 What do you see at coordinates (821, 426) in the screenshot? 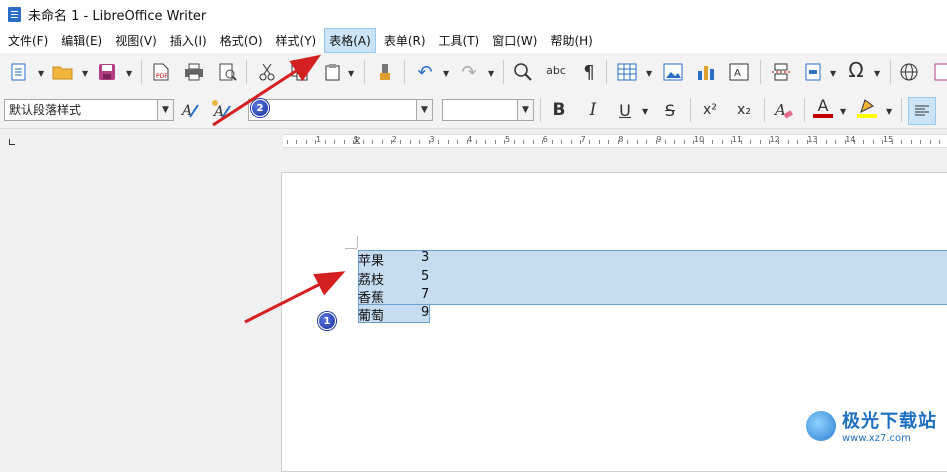
I see `watermark-logo-icon` at bounding box center [821, 426].